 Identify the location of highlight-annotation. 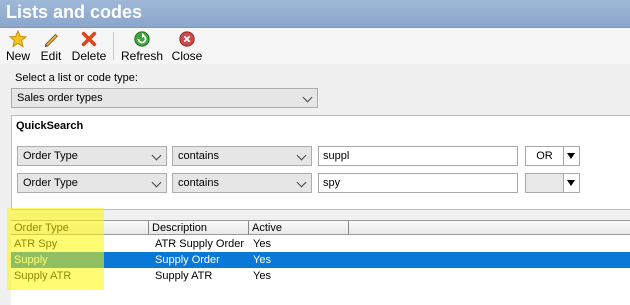
(55, 249).